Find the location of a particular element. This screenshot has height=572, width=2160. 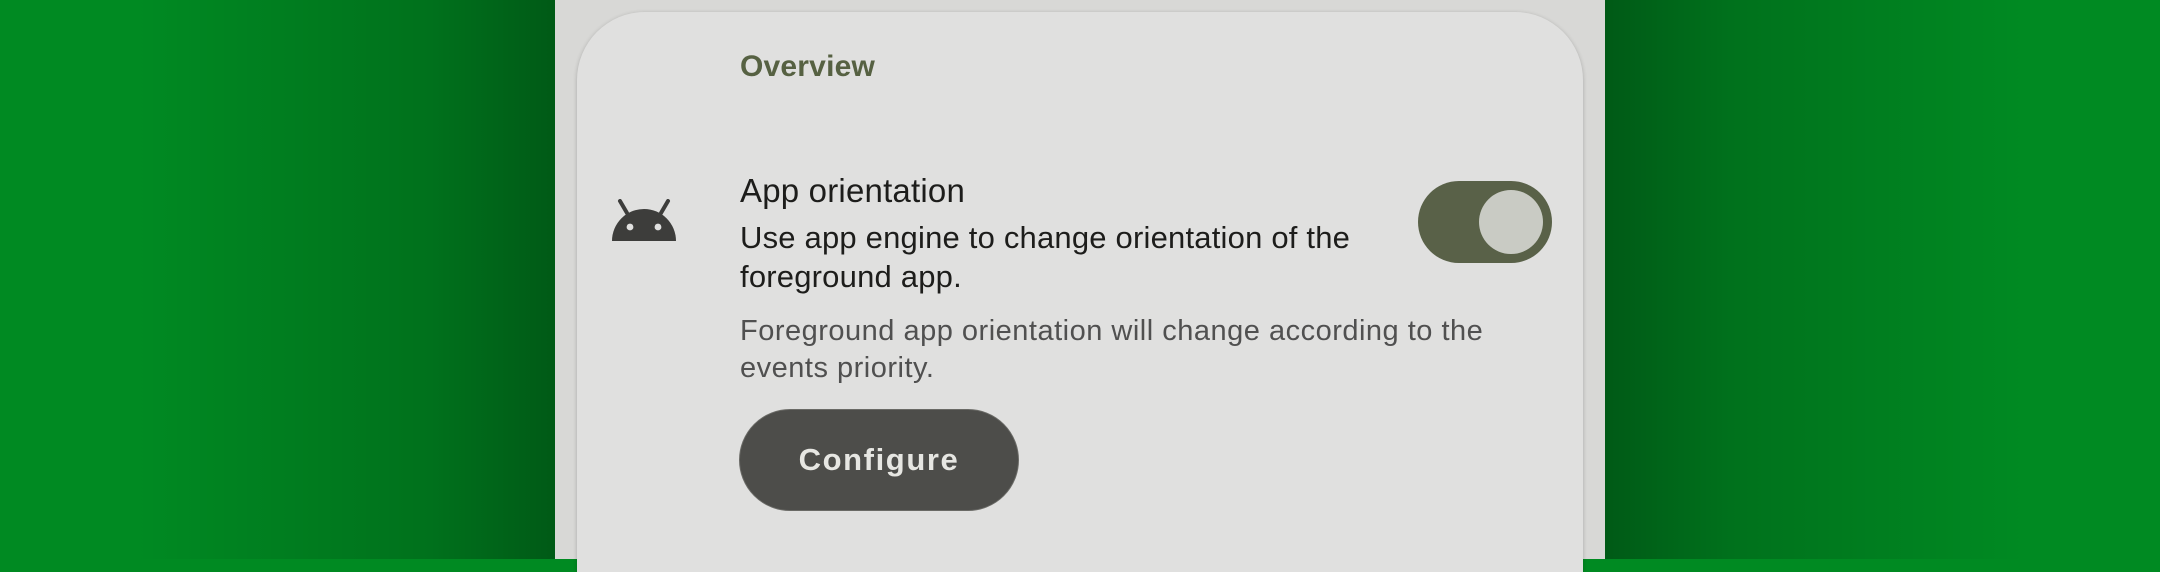

configure-button: Configure is located at coordinates (879, 460).